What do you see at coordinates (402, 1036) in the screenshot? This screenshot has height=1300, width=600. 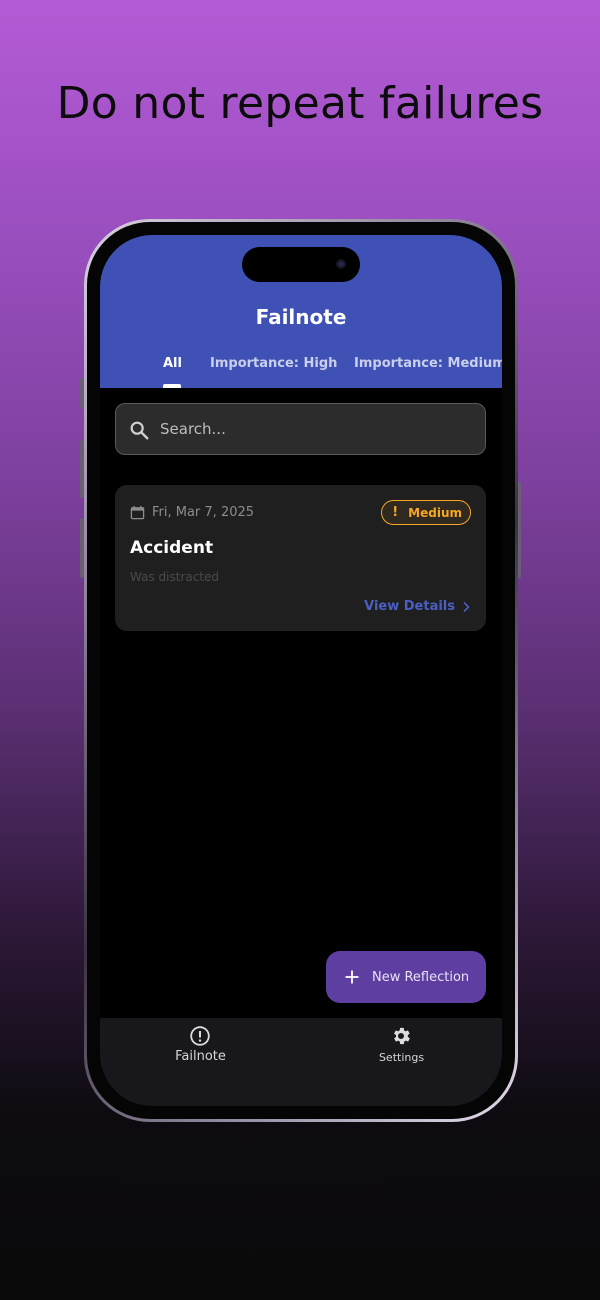 I see `gear-icon` at bounding box center [402, 1036].